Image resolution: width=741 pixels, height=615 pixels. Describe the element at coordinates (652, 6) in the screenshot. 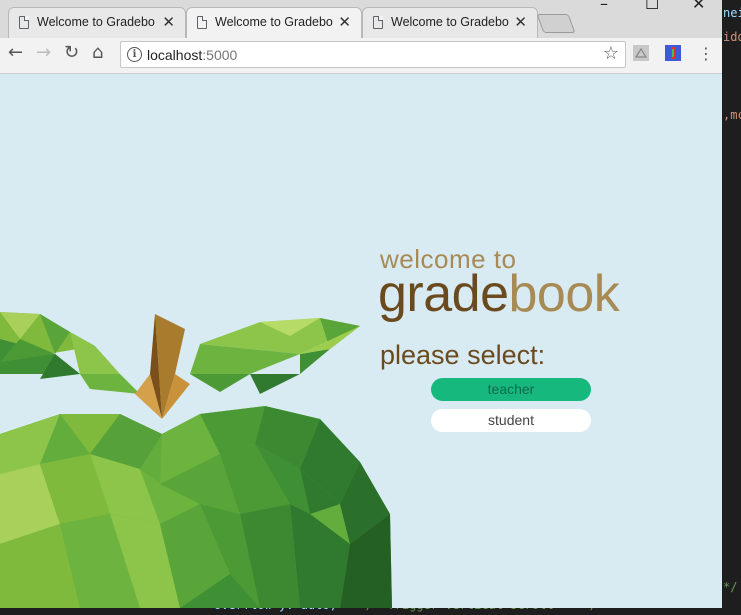

I see `maximize-icon: ☐` at that location.